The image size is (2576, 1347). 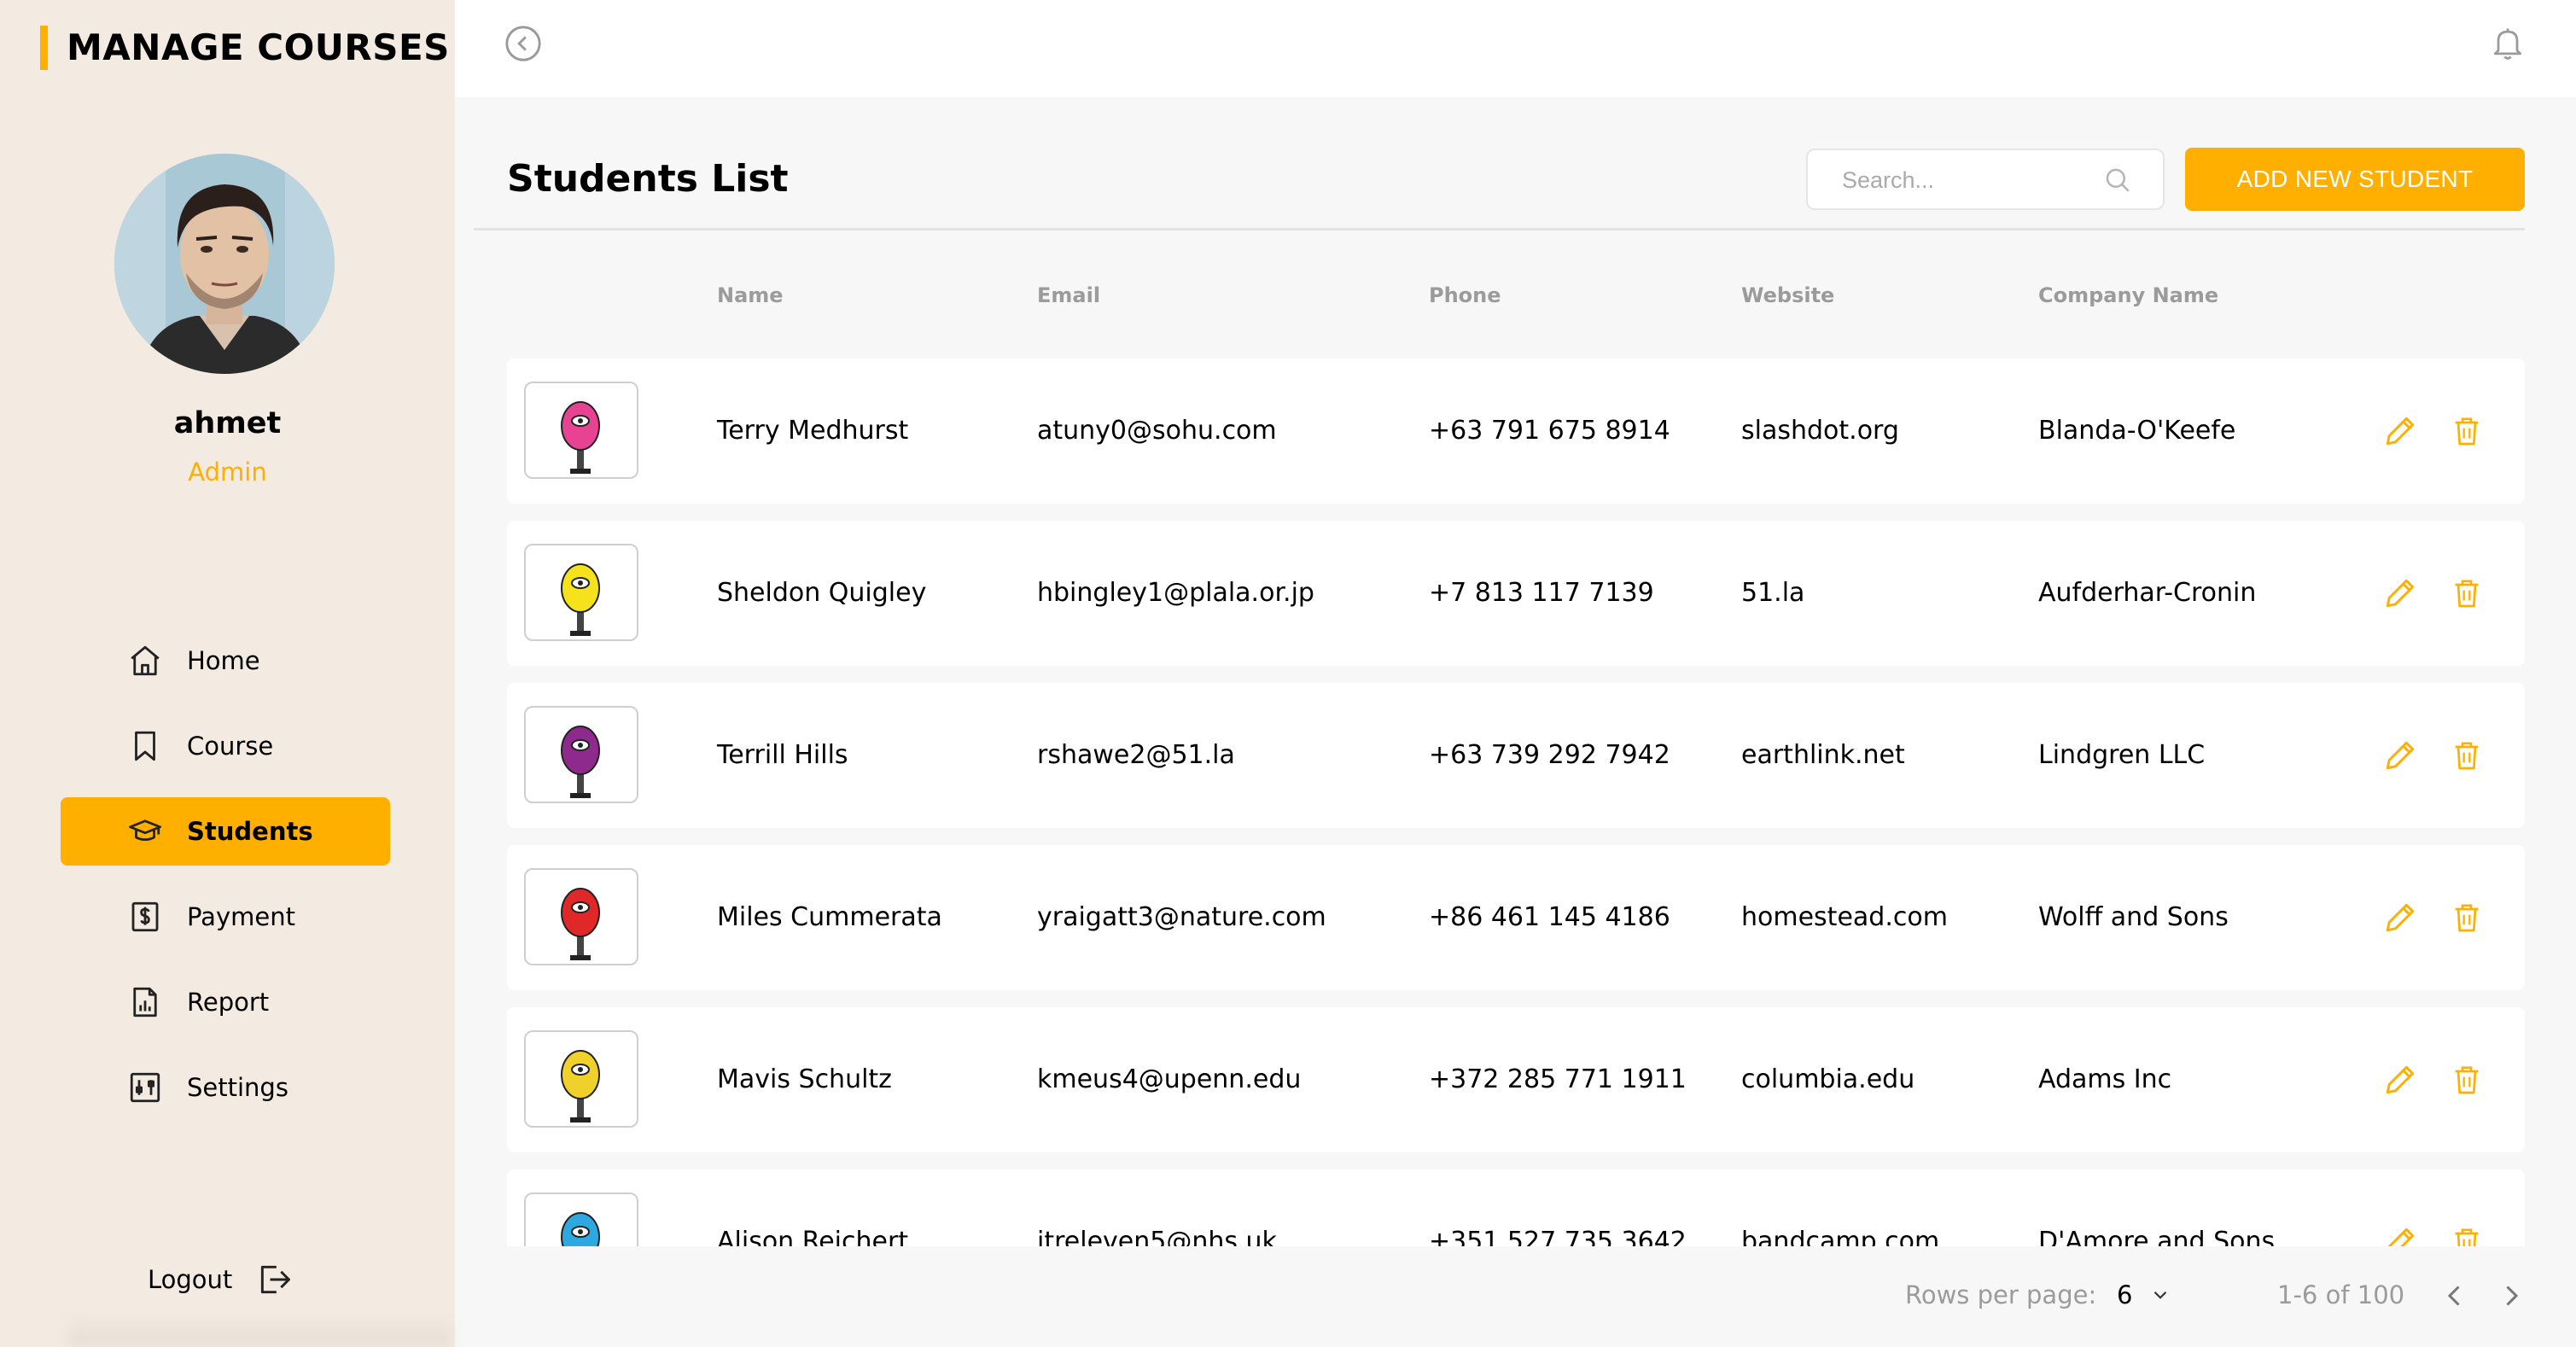 I want to click on cell-name: Terry Medhurst, so click(x=813, y=431).